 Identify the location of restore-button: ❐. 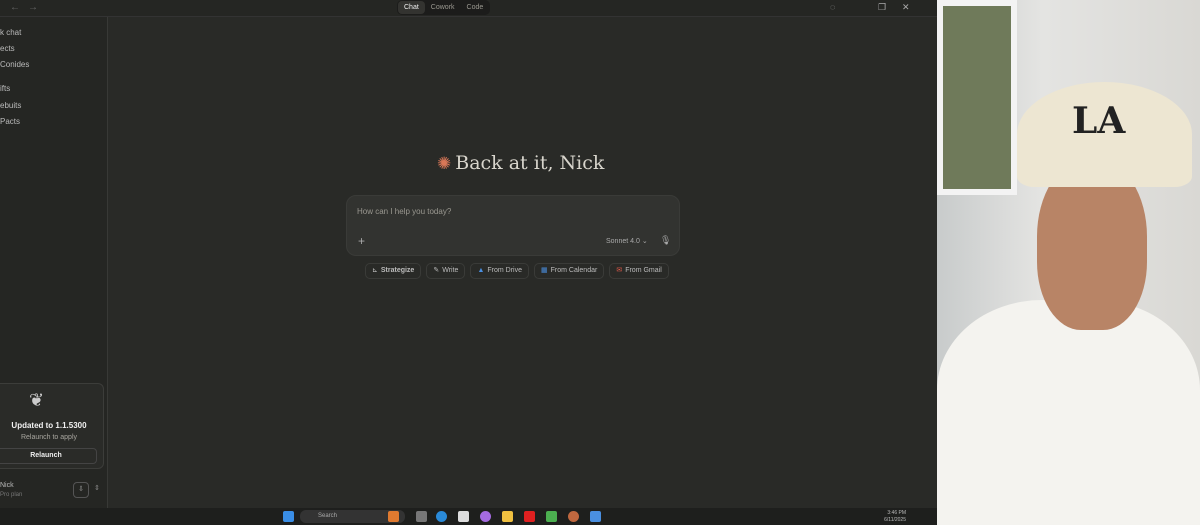
(882, 7).